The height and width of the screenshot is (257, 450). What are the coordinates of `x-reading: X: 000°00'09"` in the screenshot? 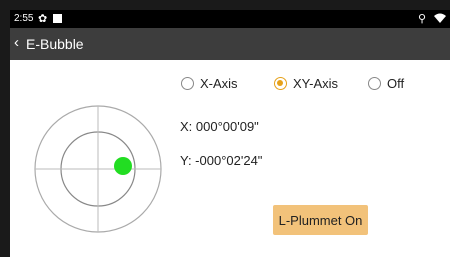 It's located at (219, 126).